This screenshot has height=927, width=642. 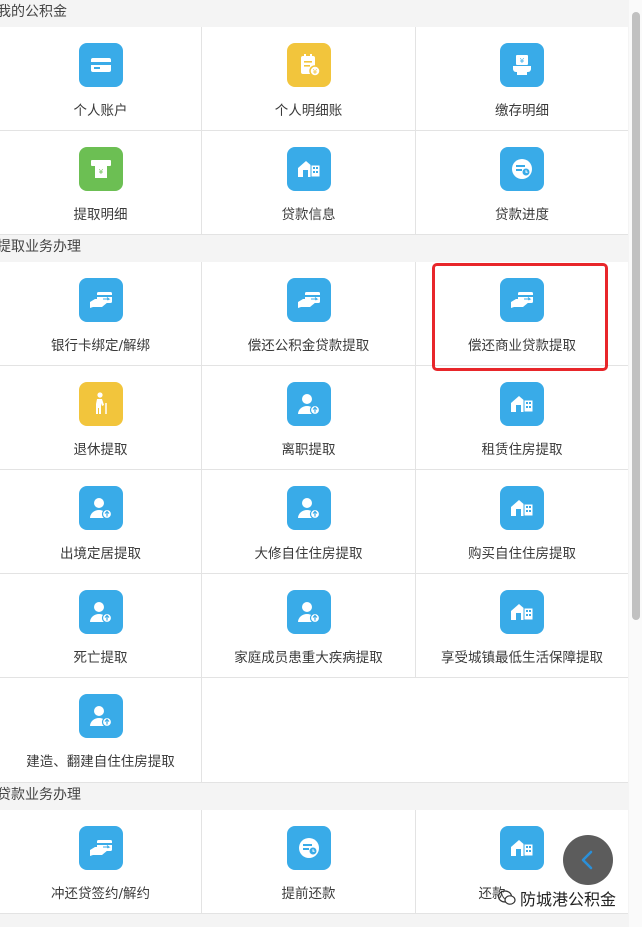 I want to click on menu-item-rent-housing-withdraw: 租赁住房提取, so click(x=522, y=418).